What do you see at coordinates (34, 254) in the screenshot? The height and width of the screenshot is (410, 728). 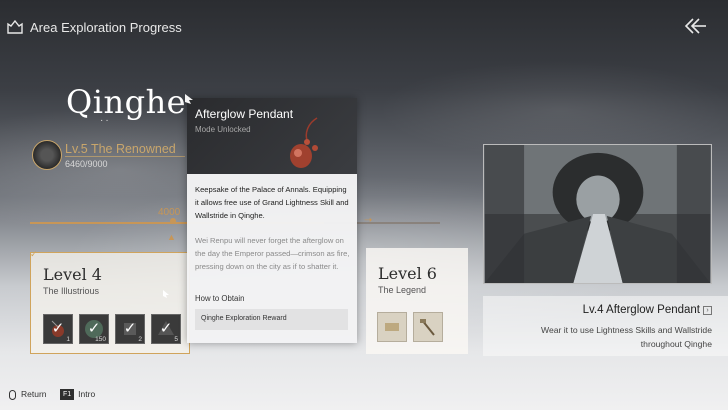 I see `check-icon: ✓` at bounding box center [34, 254].